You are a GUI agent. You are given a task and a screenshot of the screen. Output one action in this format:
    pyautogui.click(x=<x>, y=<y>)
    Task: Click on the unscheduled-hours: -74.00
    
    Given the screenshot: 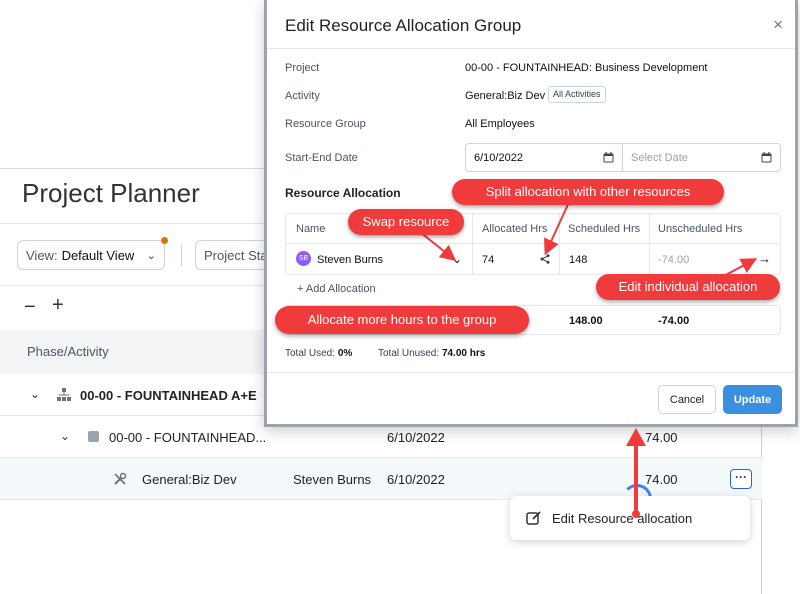 What is the action you would take?
    pyautogui.click(x=674, y=260)
    